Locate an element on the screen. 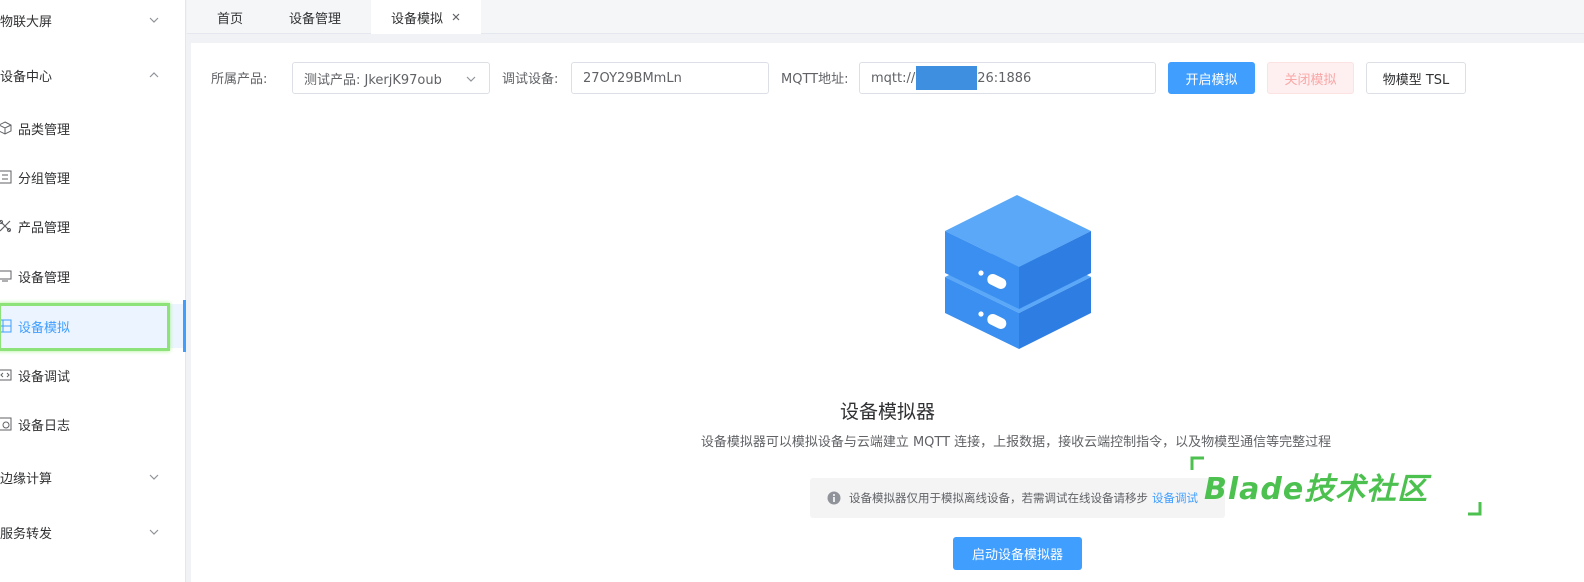  sidebar-item-category: 品类管理 is located at coordinates (93, 128).